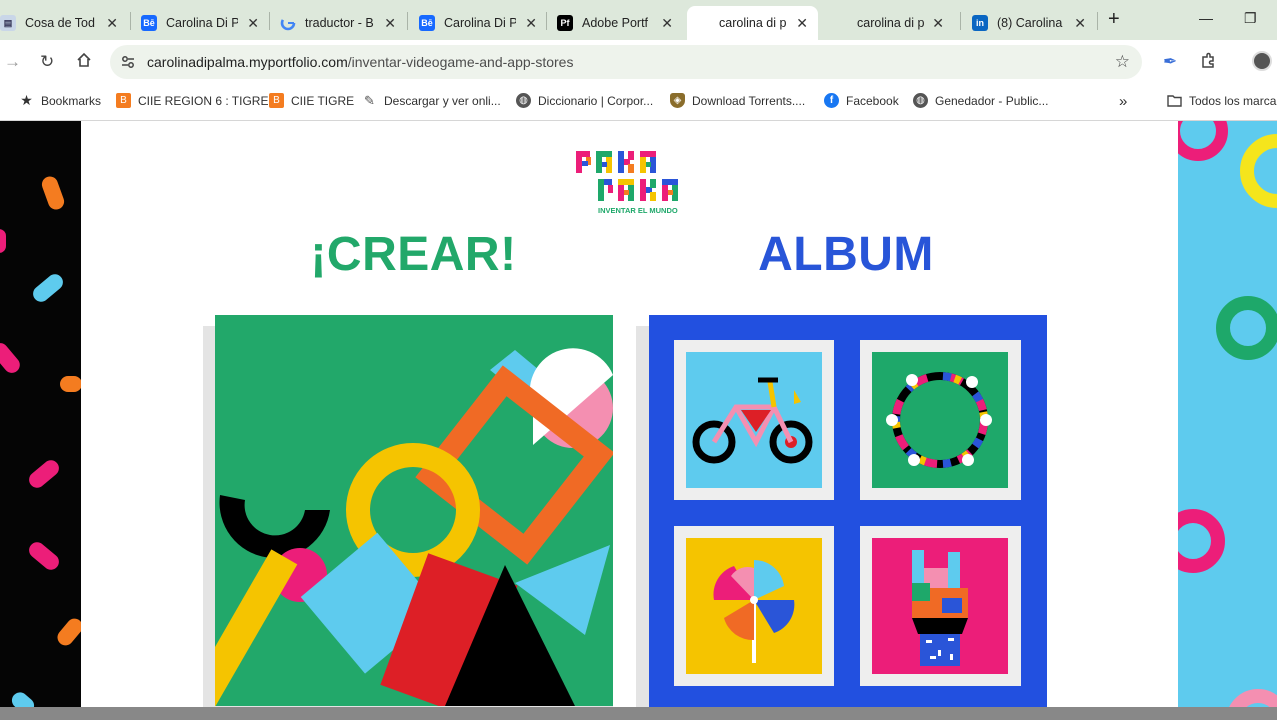  What do you see at coordinates (872, 100) in the screenshot?
I see `bookmark-label: Facebook` at bounding box center [872, 100].